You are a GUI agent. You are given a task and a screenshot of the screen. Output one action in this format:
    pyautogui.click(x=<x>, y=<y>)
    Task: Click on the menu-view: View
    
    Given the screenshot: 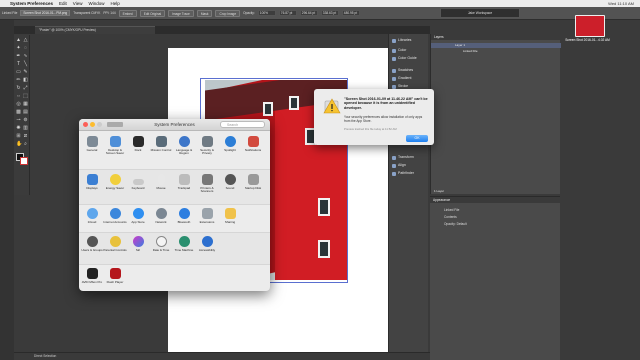 What is the action you would take?
    pyautogui.click(x=78, y=3)
    